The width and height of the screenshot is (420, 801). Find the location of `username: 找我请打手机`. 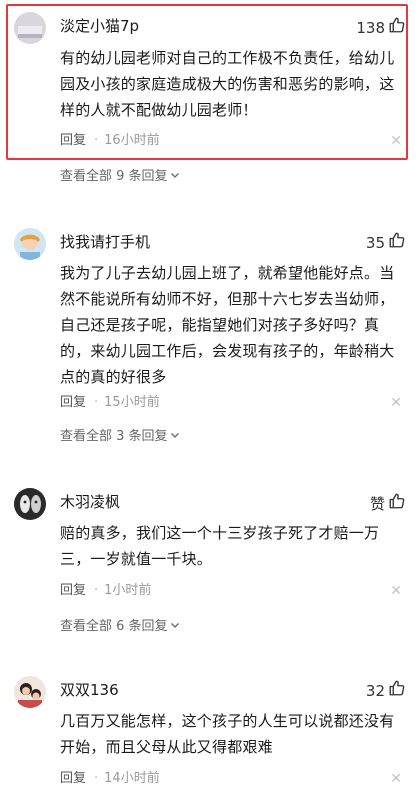

username: 找我请打手机 is located at coordinates (105, 242).